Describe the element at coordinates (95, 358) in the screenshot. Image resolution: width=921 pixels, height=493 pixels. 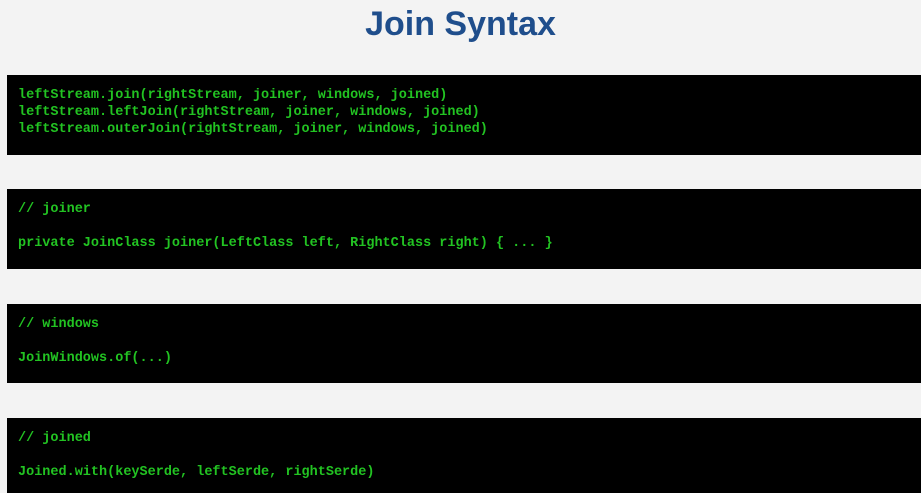
I see `windows-code-line: JoinWindows.of(...)` at that location.